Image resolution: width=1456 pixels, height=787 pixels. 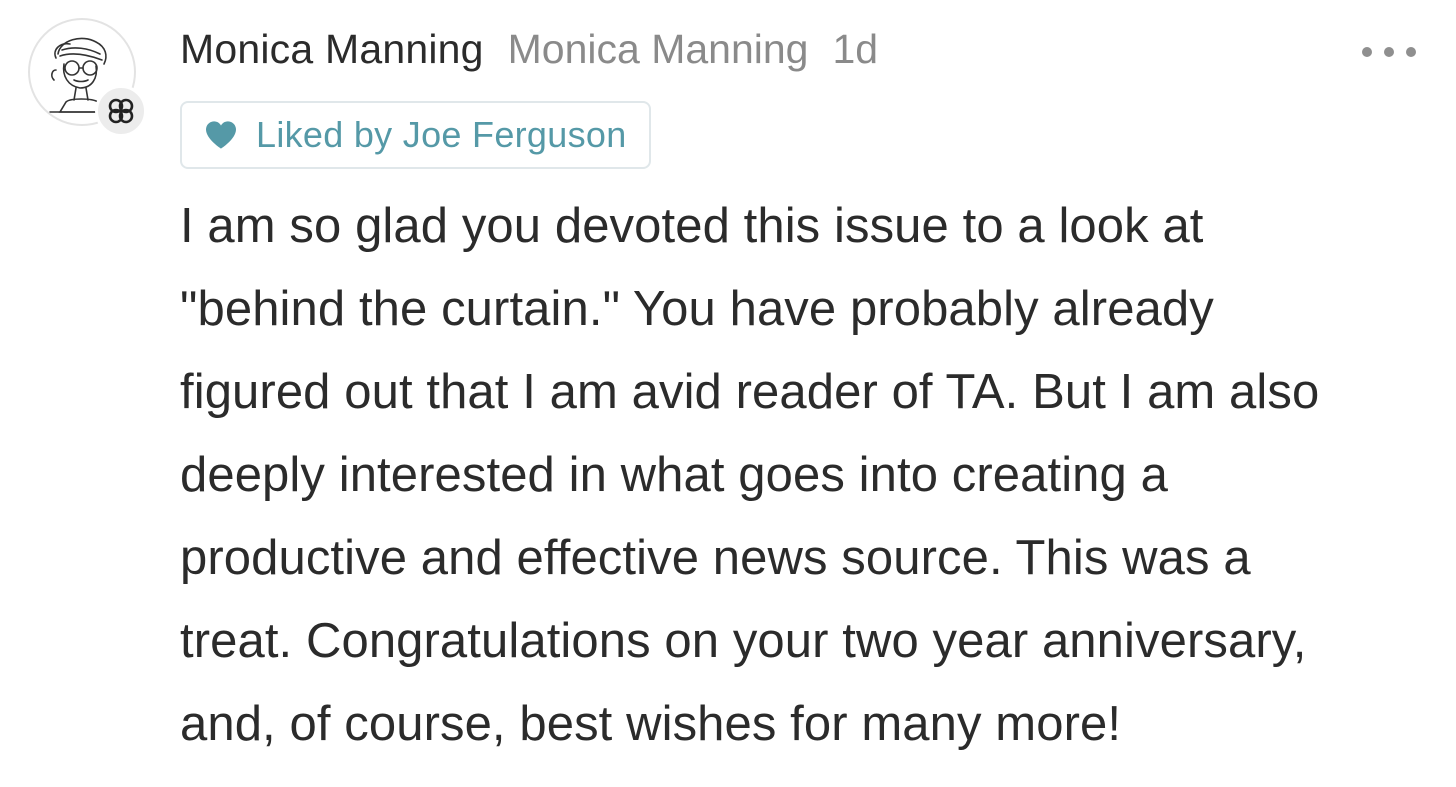 I want to click on supporter-badge, so click(x=121, y=111).